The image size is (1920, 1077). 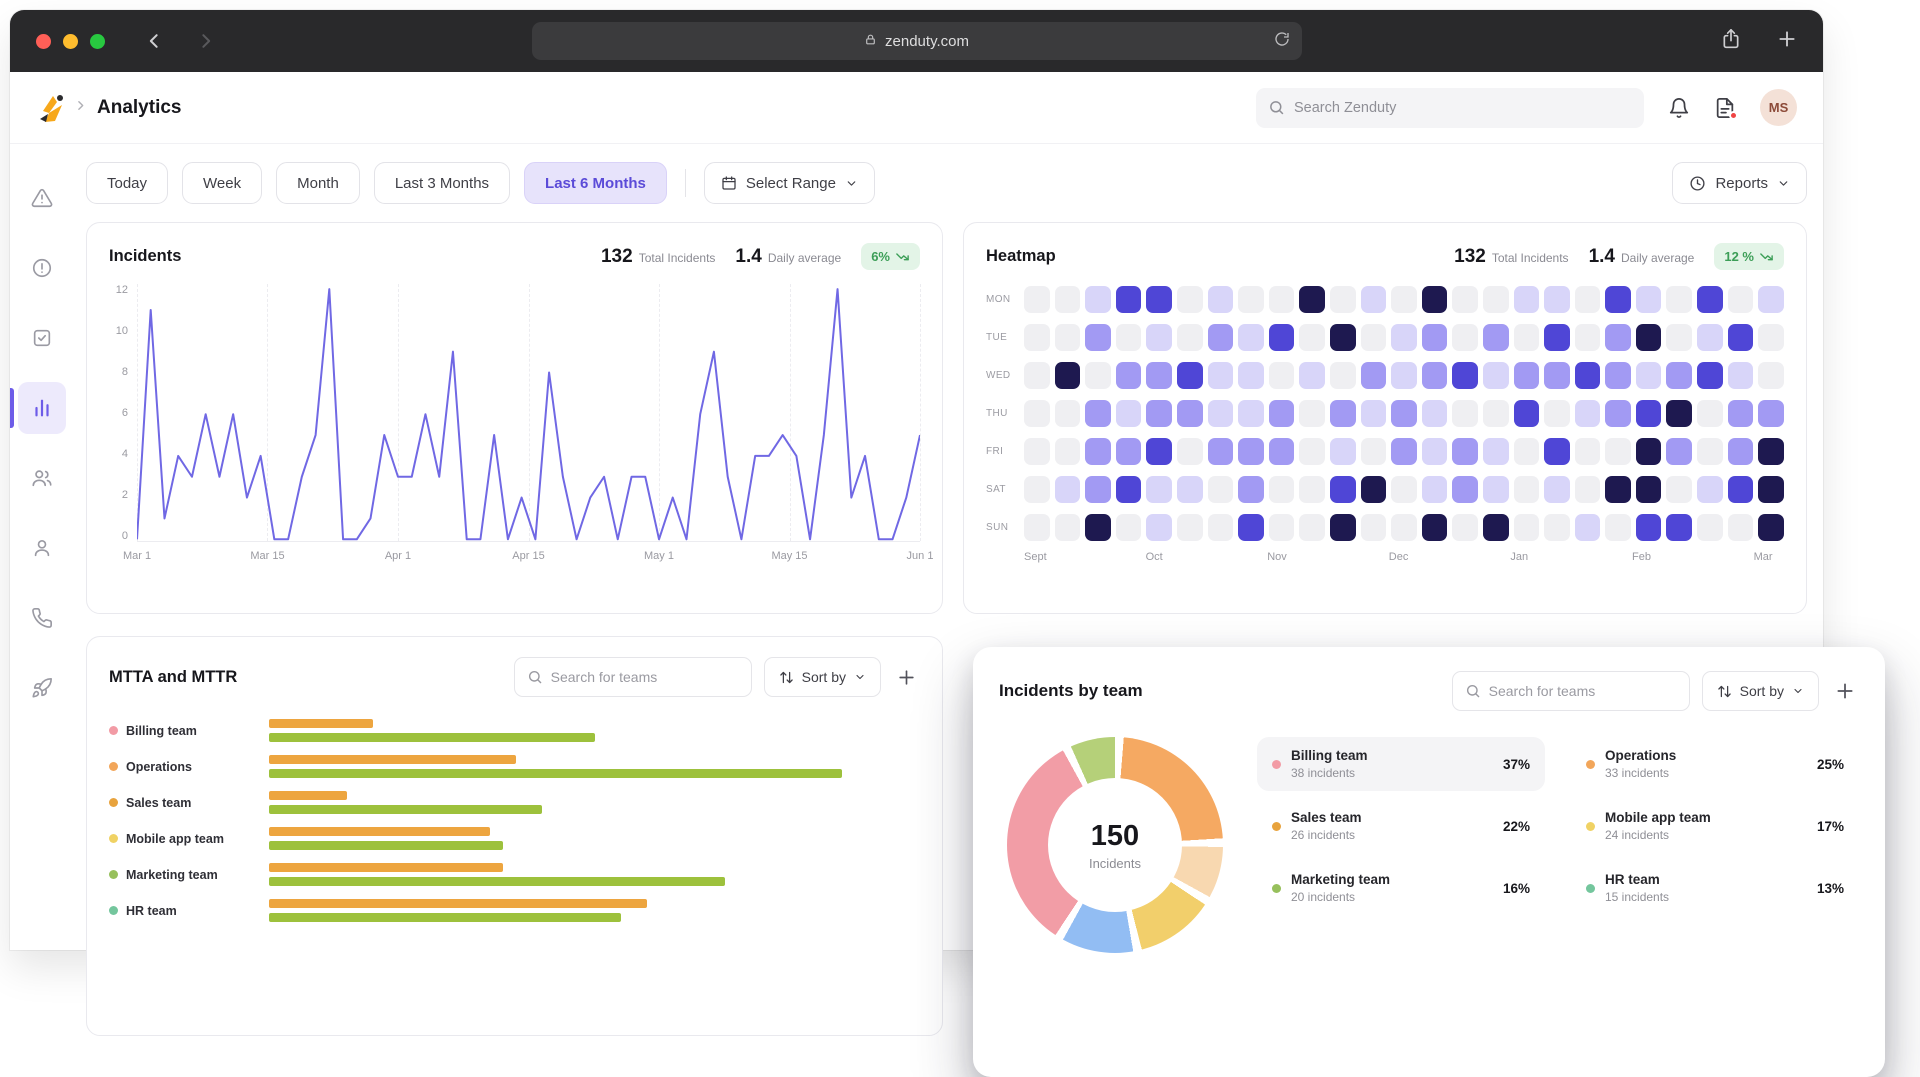 I want to click on minimize-window-button, so click(x=70, y=41).